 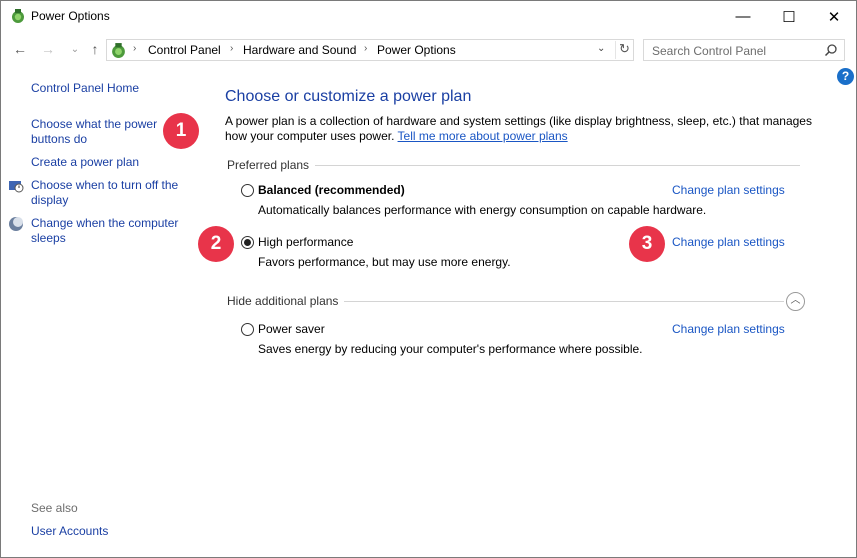 I want to click on close-button: ✕, so click(x=834, y=16).